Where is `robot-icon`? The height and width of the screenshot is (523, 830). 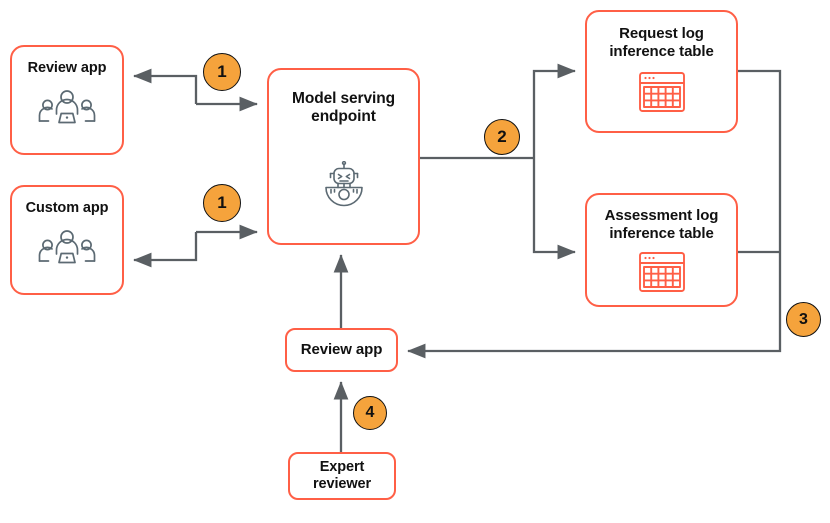 robot-icon is located at coordinates (344, 185).